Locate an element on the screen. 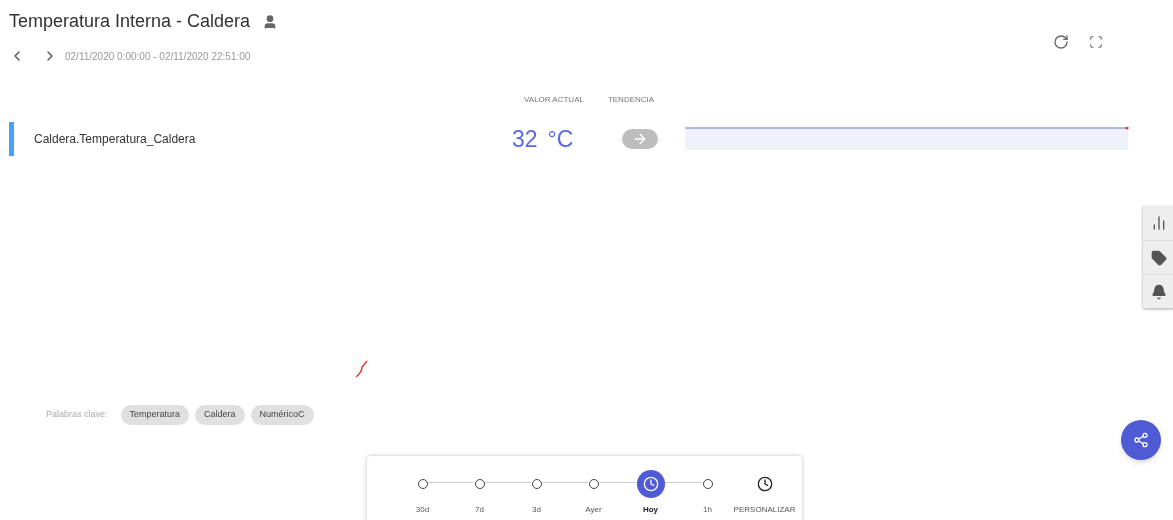  tag-icon is located at coordinates (1159, 257).